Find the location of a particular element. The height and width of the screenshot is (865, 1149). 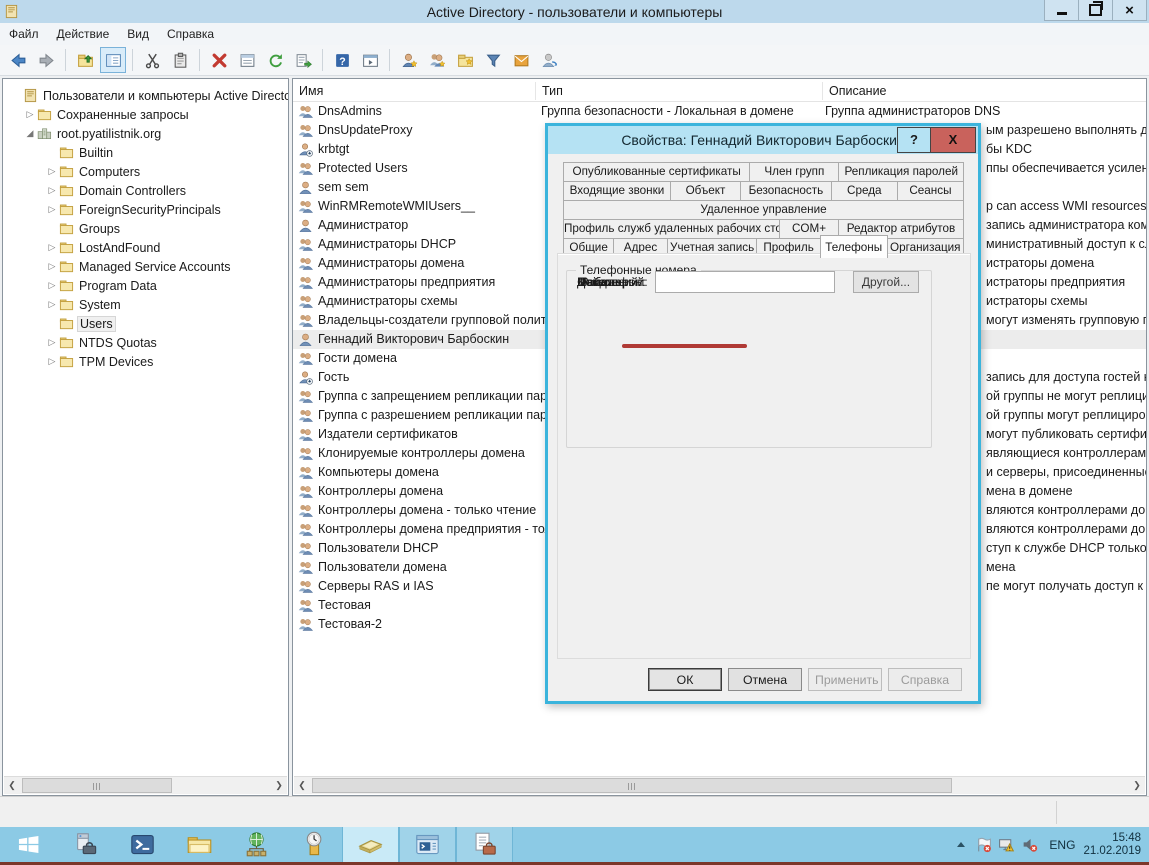

restore-button is located at coordinates (1095, 10).